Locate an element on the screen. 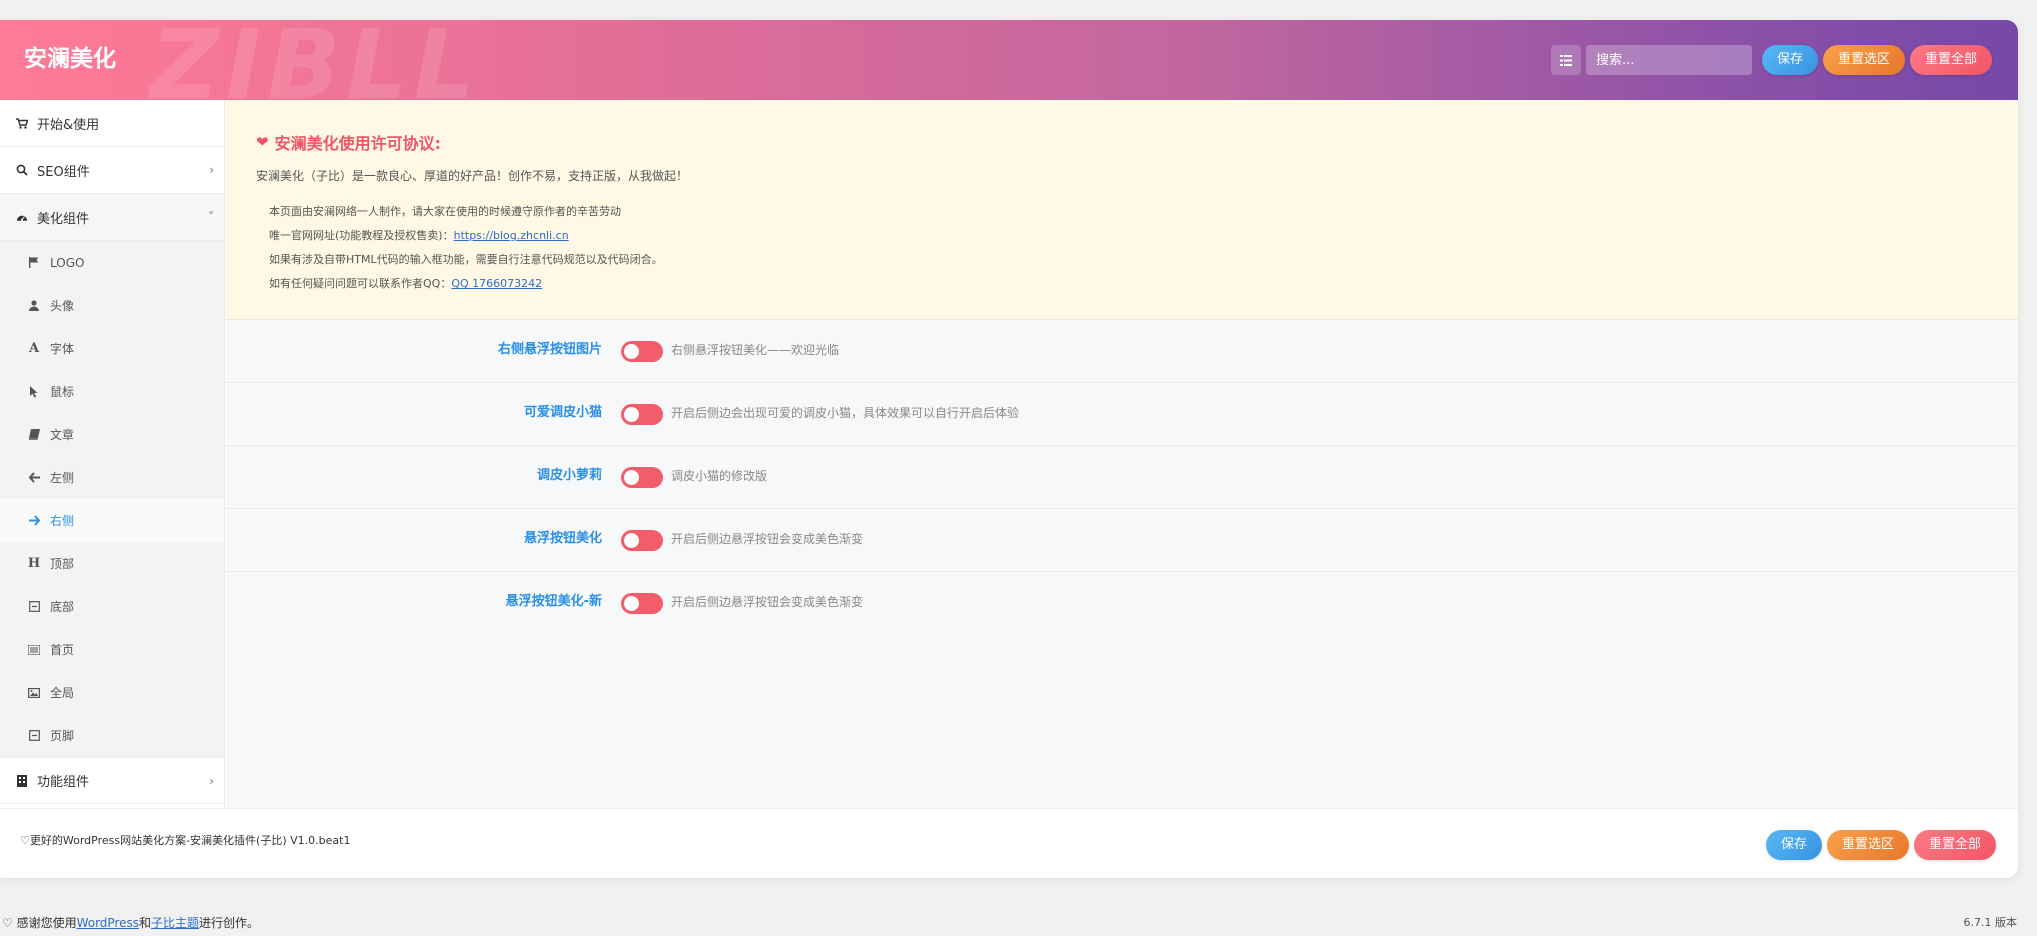 The width and height of the screenshot is (2037, 936). notice-line: 如有任何疑问问题可以联系作者QQ：QQ 1766073242 is located at coordinates (466, 284).